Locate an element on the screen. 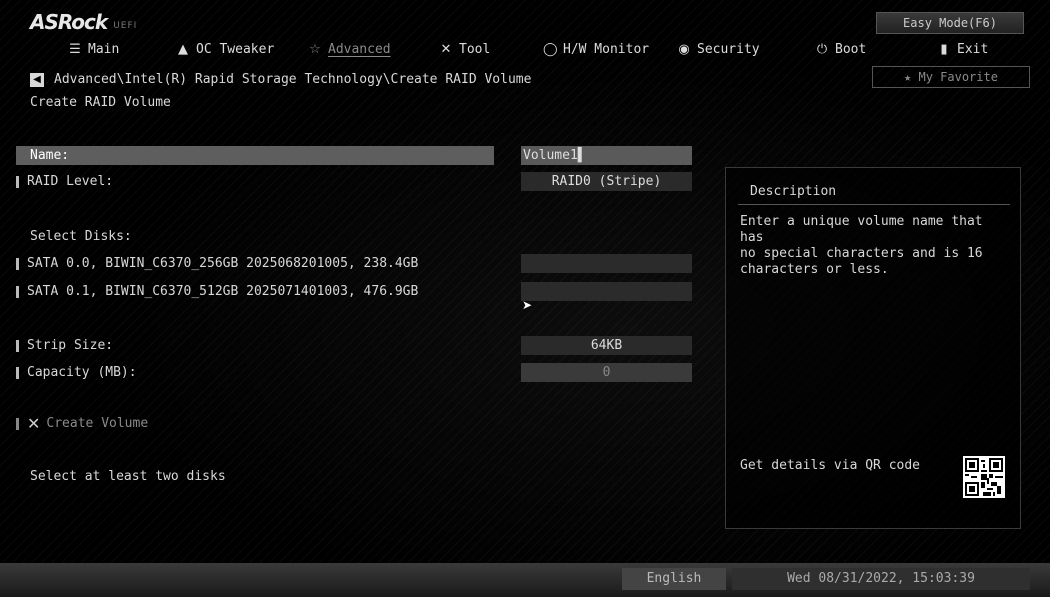 The image size is (1050, 597). text-caret: ▌ is located at coordinates (581, 155).